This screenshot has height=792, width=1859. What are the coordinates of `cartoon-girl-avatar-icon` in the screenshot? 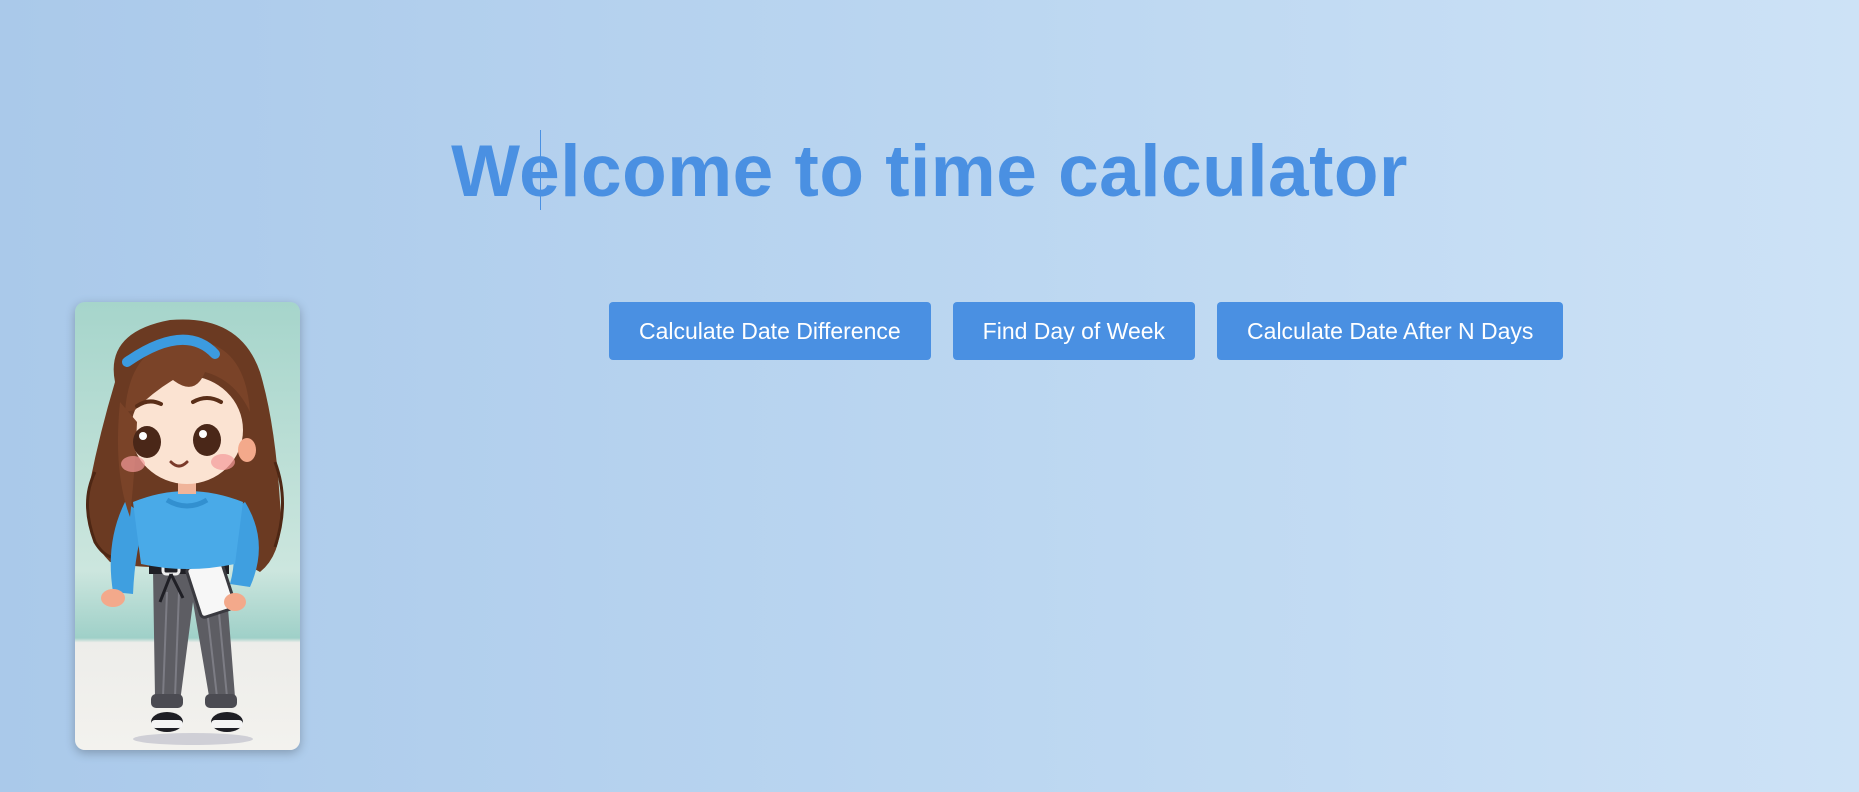 It's located at (185, 532).